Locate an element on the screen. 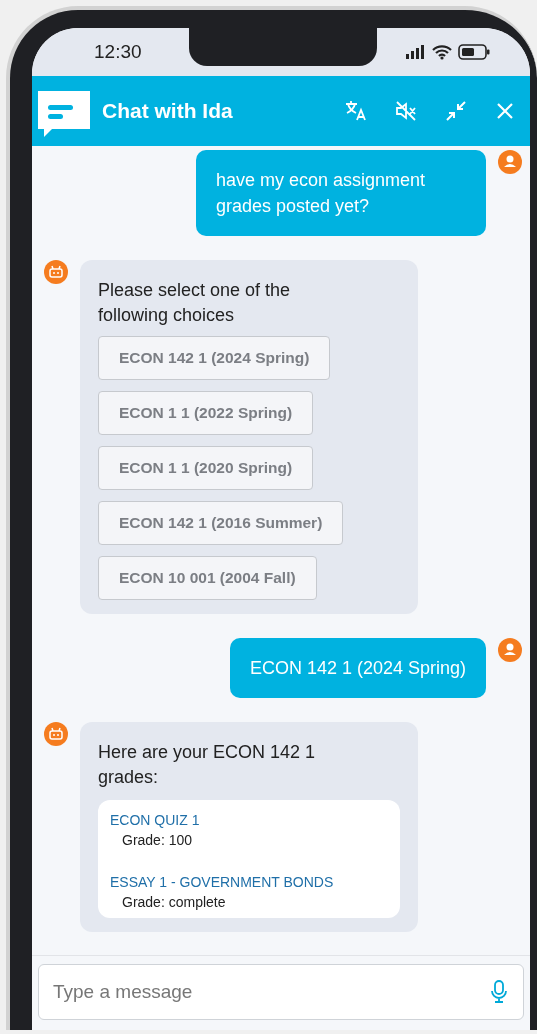 This screenshot has width=537, height=1034. bot-message-text: Here are your ECON 142 1 grades: is located at coordinates (207, 765).